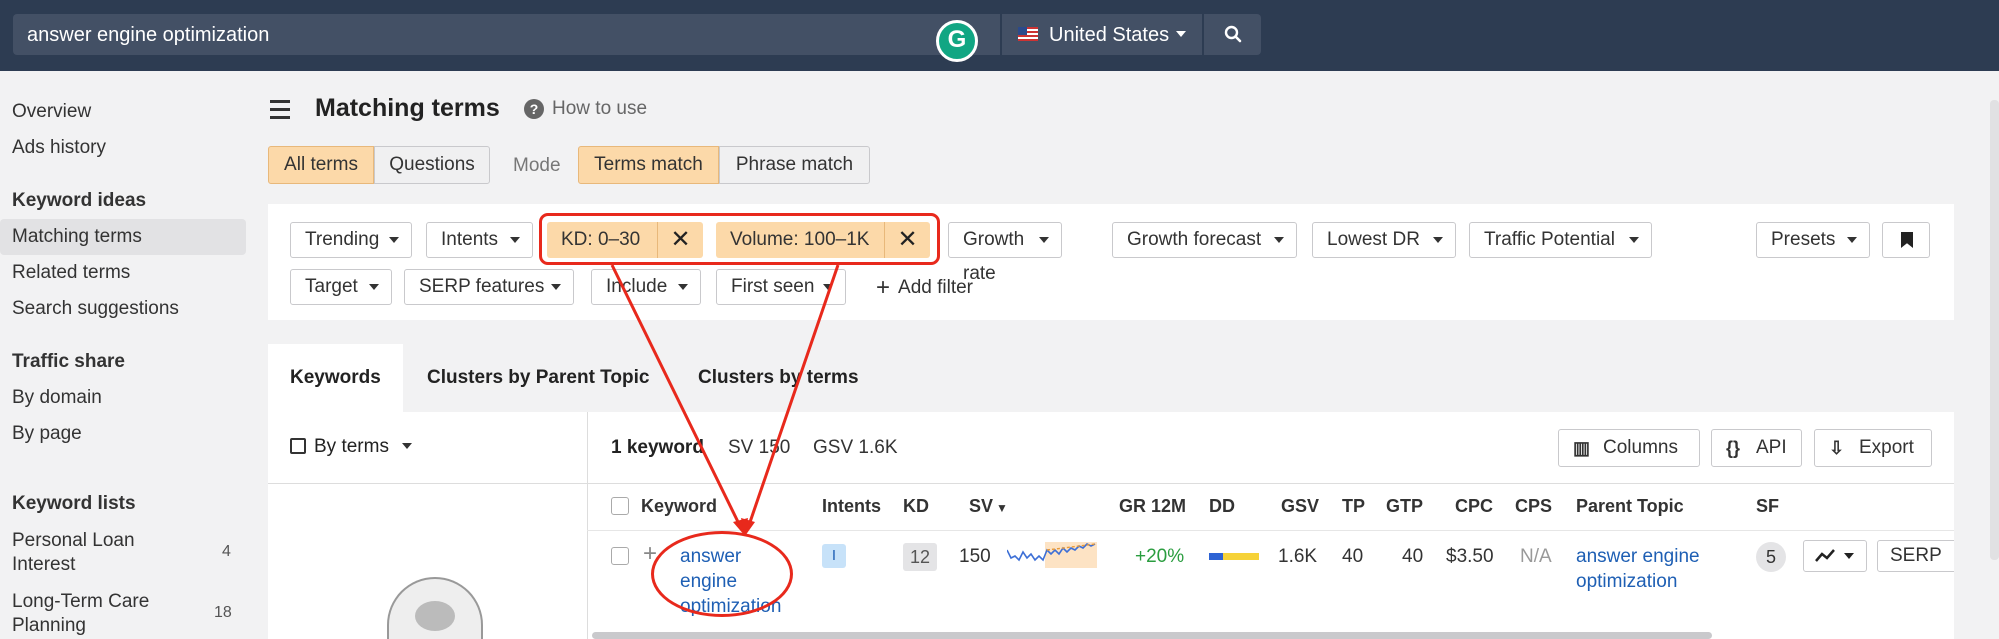  I want to click on parent-topic-link: answer engine optimization, so click(1638, 569).